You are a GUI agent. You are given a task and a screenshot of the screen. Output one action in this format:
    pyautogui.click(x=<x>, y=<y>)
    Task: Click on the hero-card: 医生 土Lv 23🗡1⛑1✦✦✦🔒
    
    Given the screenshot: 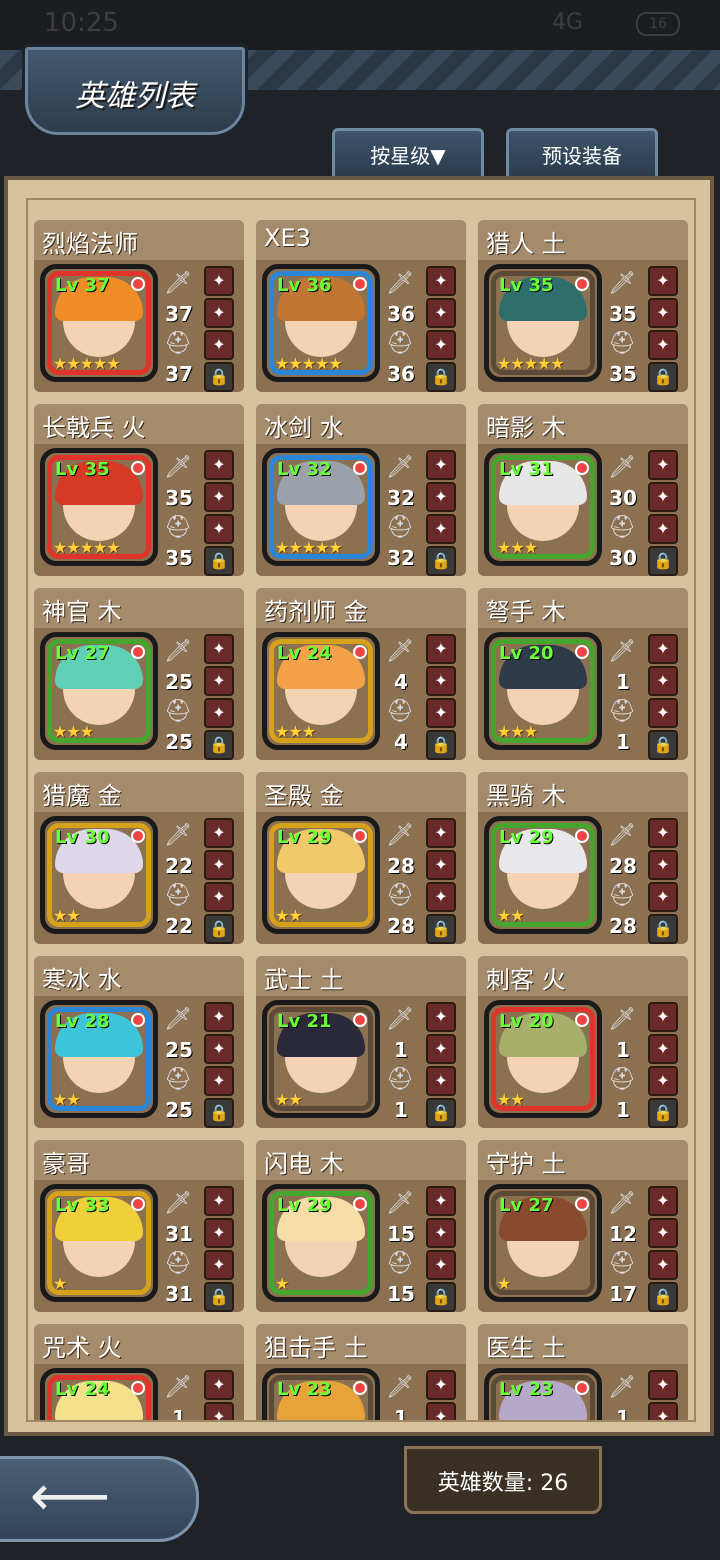 What is the action you would take?
    pyautogui.click(x=583, y=1372)
    